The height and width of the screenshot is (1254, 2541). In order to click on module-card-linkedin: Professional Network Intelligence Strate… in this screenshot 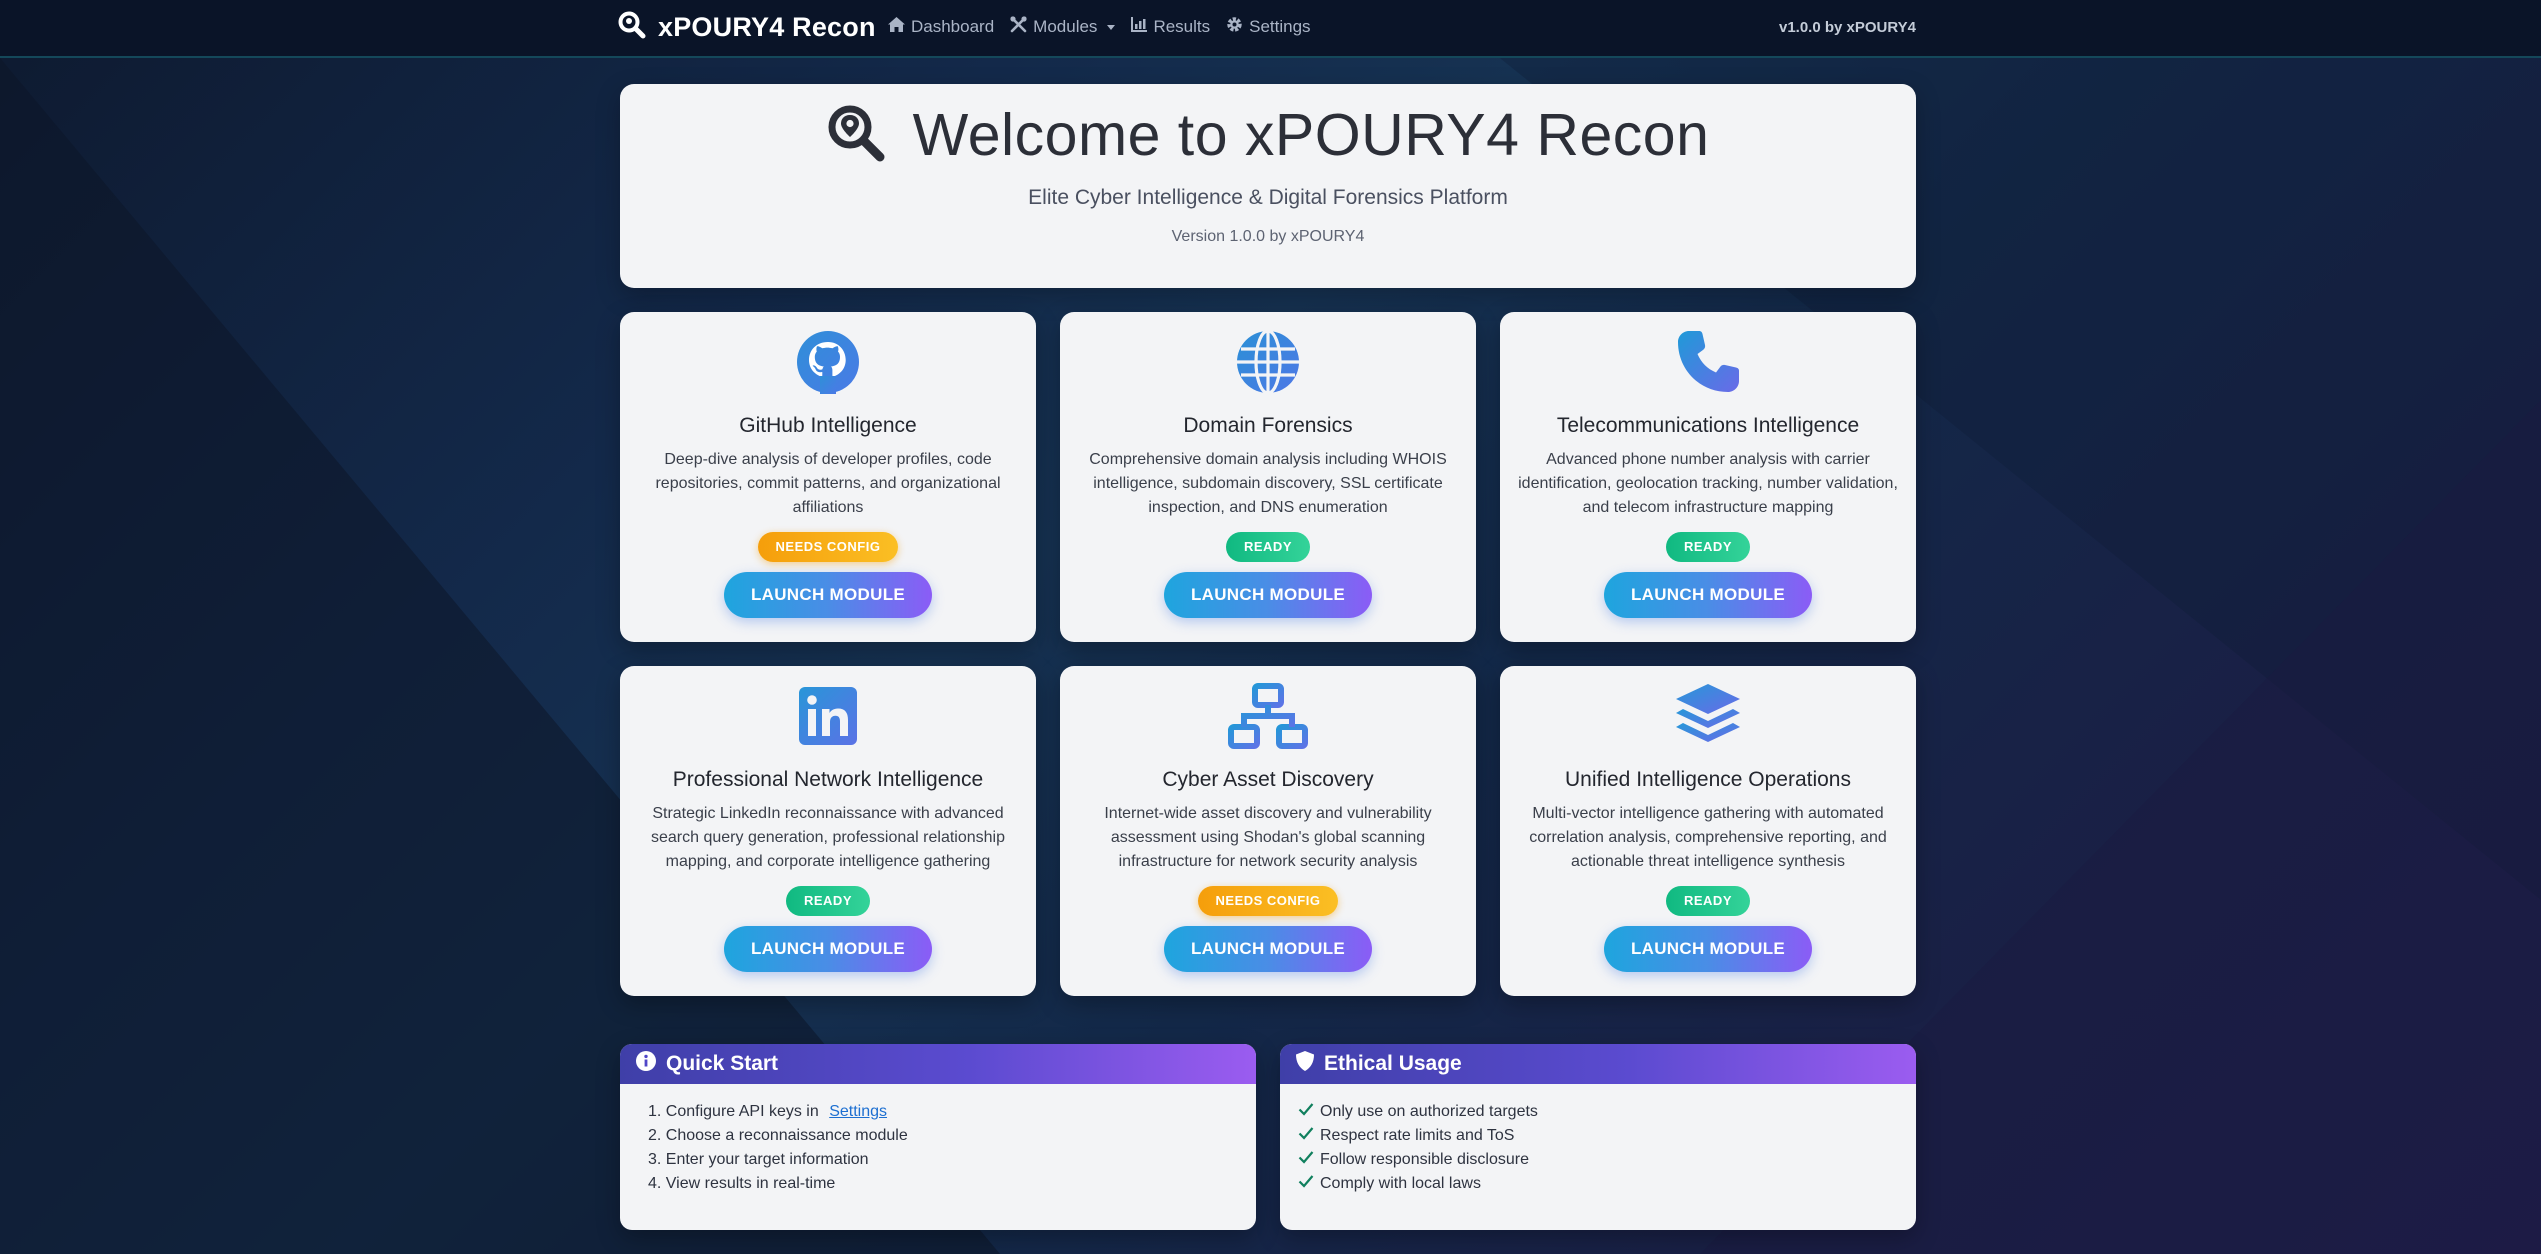, I will do `click(828, 831)`.